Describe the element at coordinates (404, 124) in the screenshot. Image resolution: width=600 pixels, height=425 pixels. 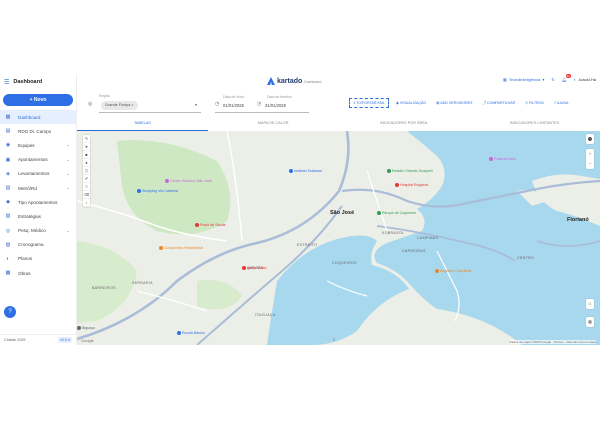
I see `tab: INDICADORES POR ÁREA` at that location.